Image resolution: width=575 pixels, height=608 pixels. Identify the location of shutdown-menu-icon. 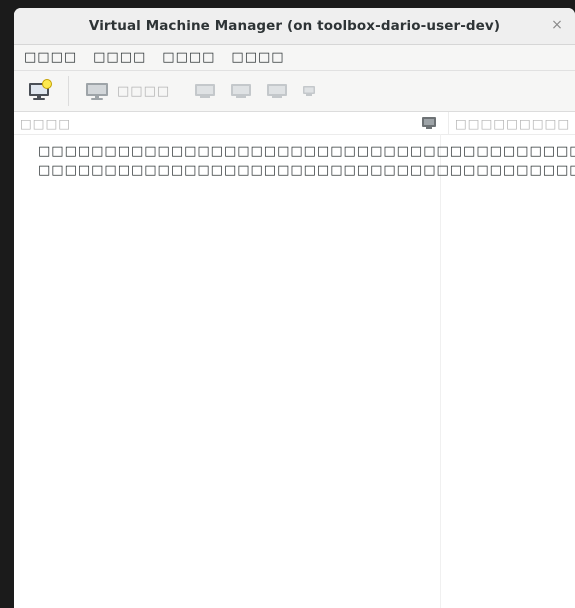
(309, 91).